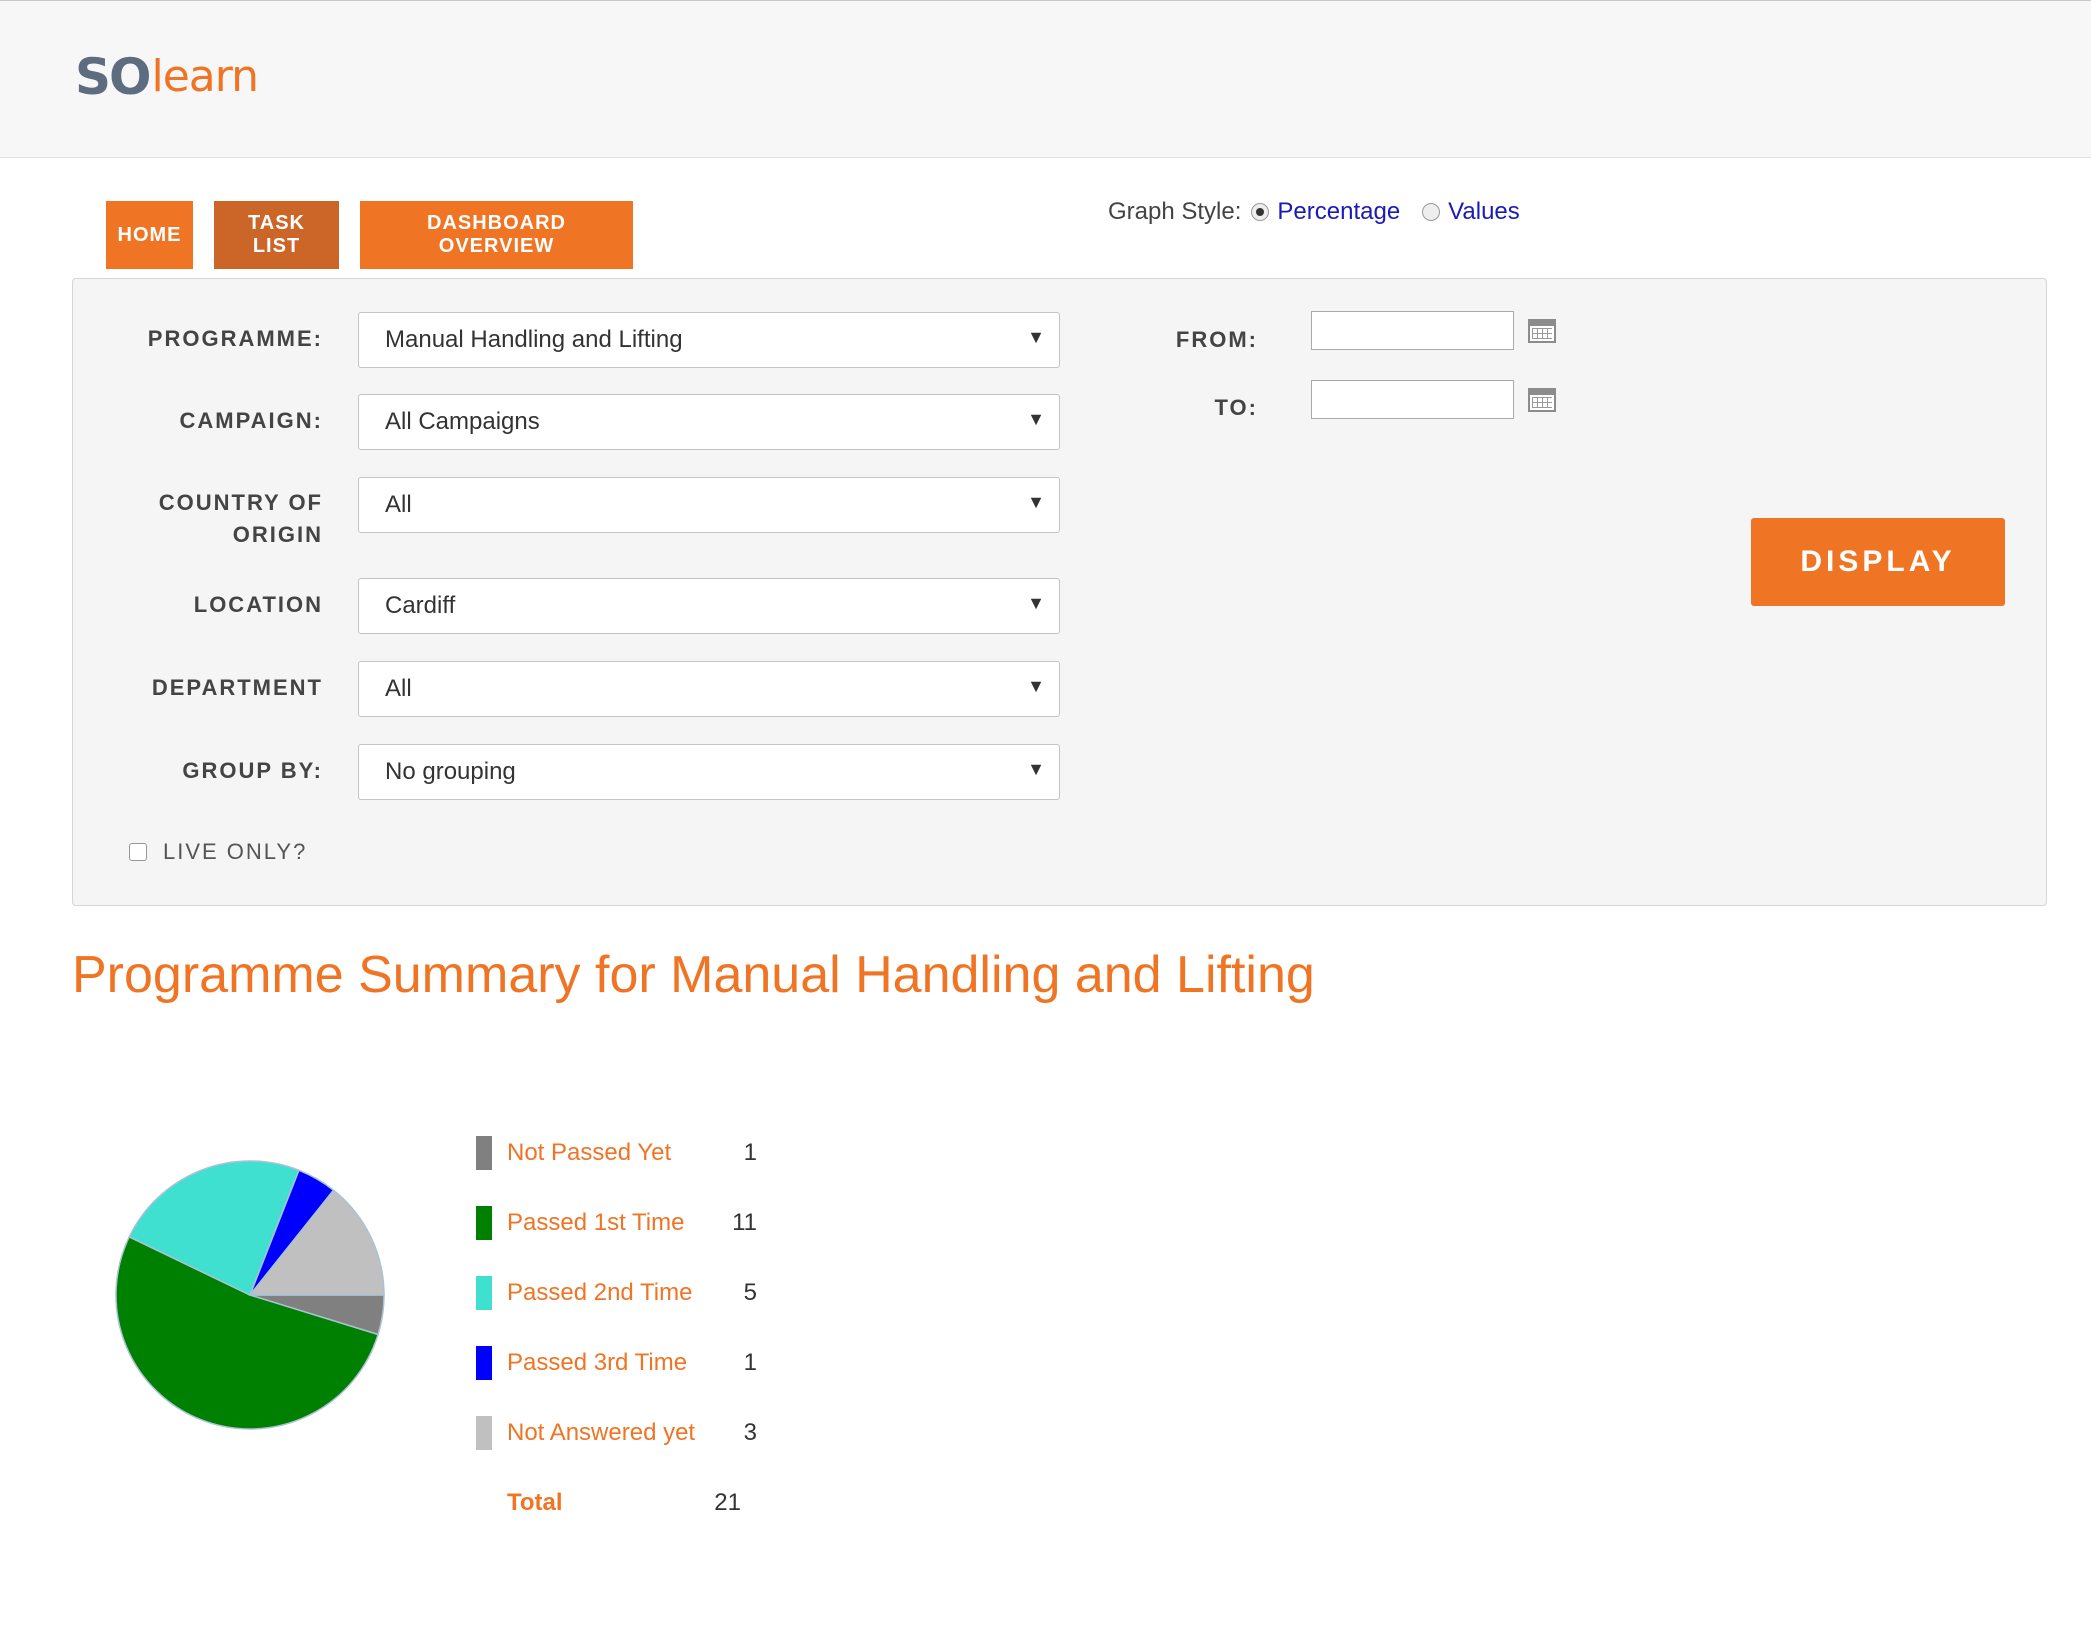 This screenshot has height=1650, width=2091. I want to click on legend-label: Passed 1st Time, so click(602, 1223).